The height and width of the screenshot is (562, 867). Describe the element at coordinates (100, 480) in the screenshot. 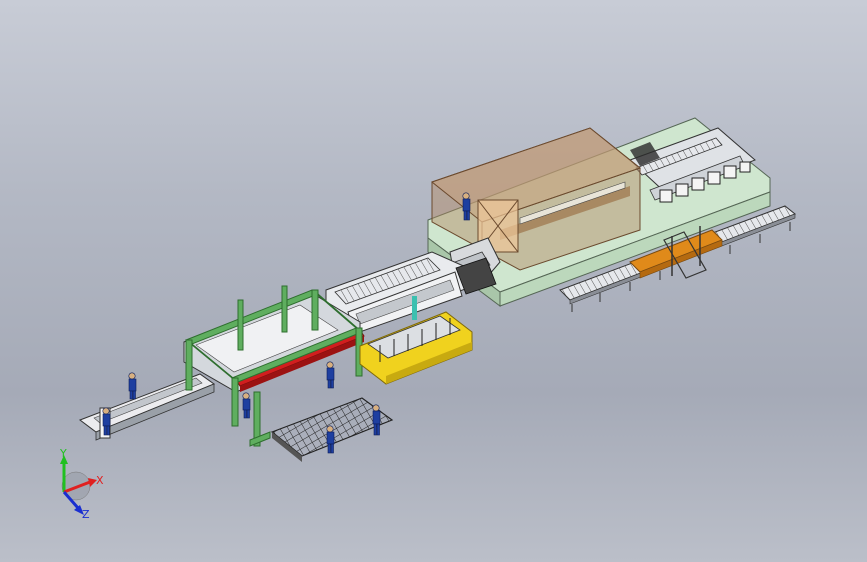

I see `x-axis-label: X` at that location.